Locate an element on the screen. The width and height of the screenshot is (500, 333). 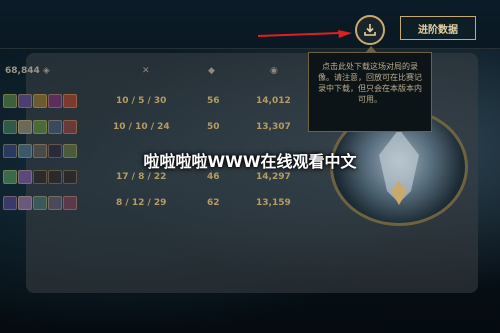
gold-value: 13,159 is located at coordinates (273, 203).